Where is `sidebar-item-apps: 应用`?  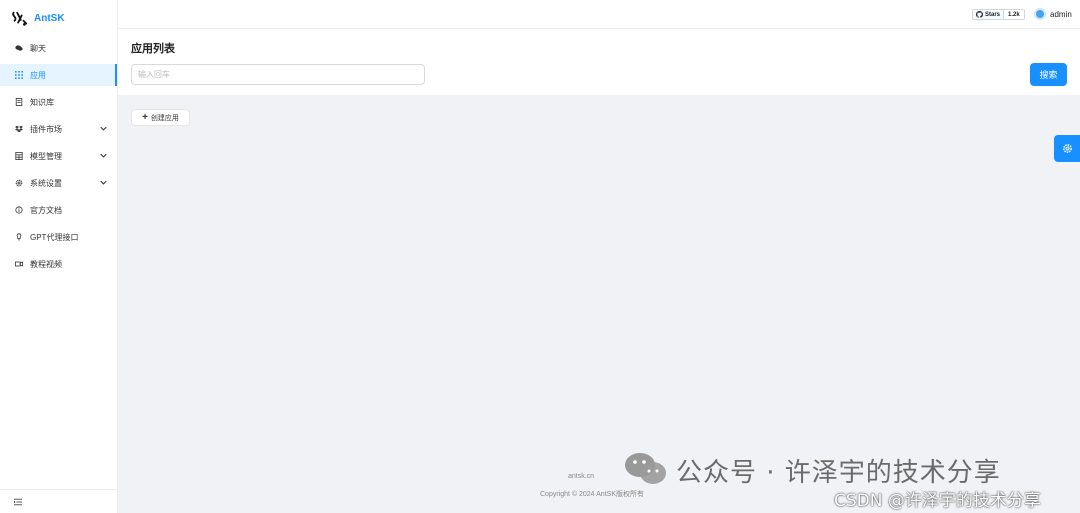
sidebar-item-apps: 应用 is located at coordinates (58, 75).